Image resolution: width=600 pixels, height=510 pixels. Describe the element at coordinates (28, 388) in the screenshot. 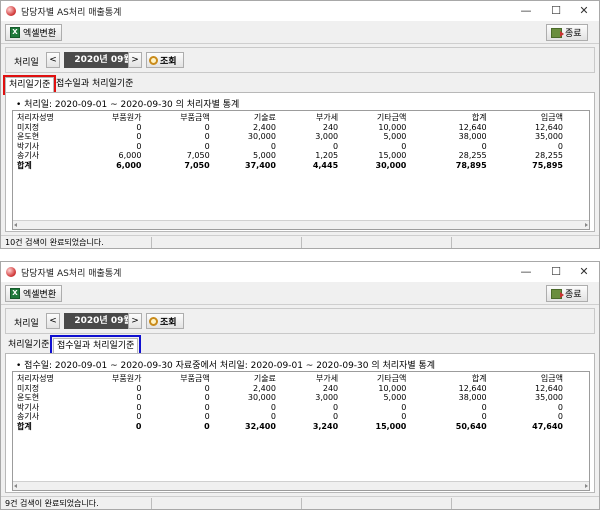

I see `table-cell: 미지정` at that location.